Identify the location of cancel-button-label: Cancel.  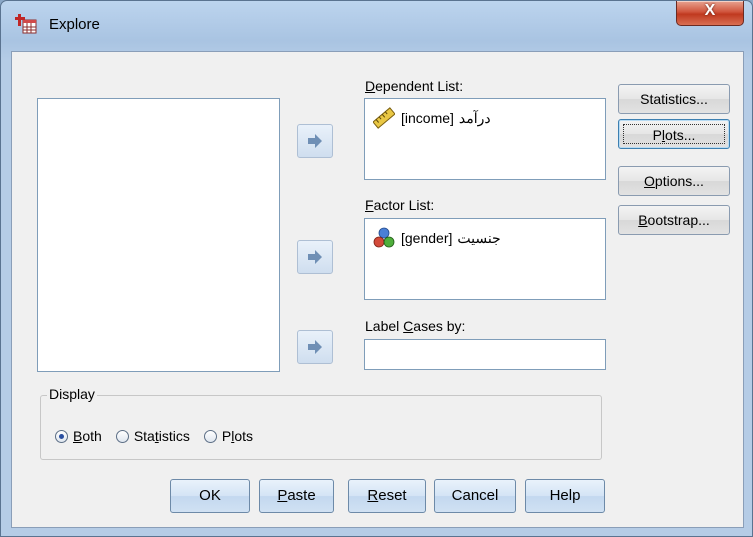
(475, 495).